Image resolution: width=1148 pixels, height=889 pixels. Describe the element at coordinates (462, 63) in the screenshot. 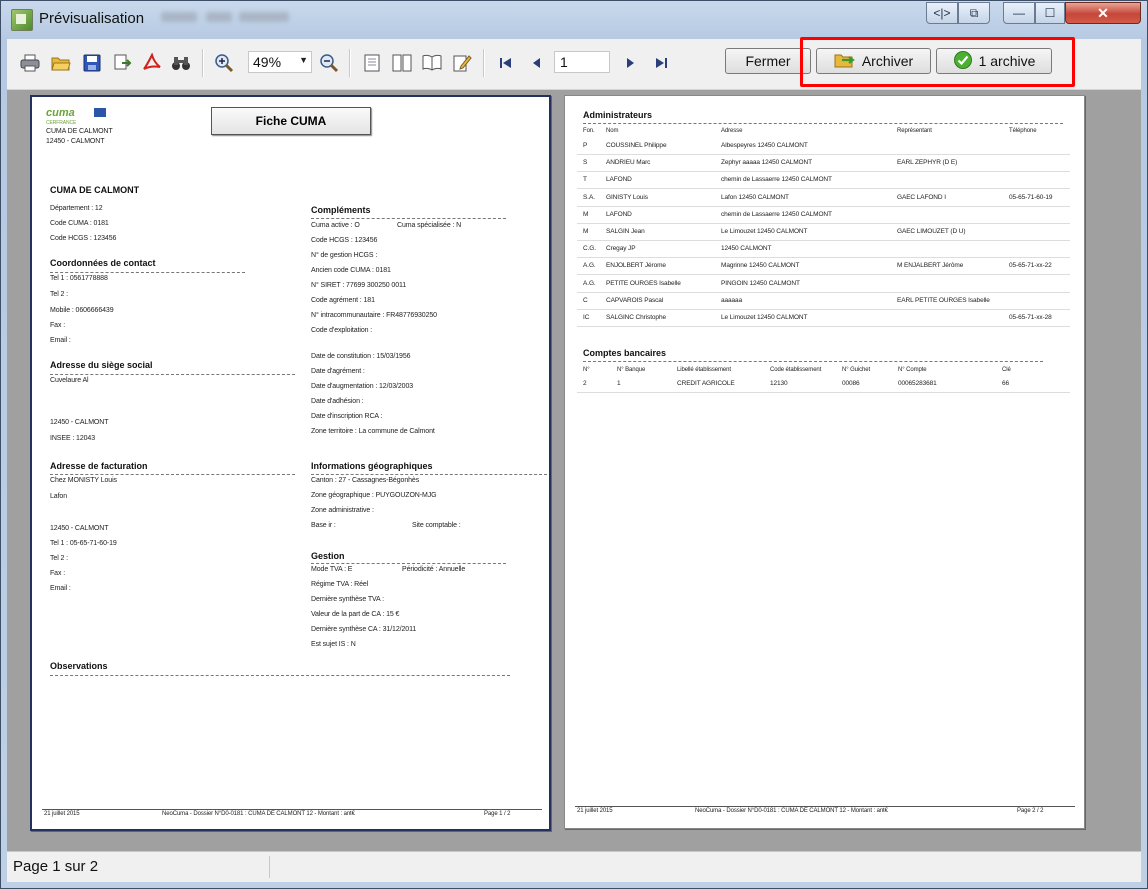

I see `edit-icon` at that location.